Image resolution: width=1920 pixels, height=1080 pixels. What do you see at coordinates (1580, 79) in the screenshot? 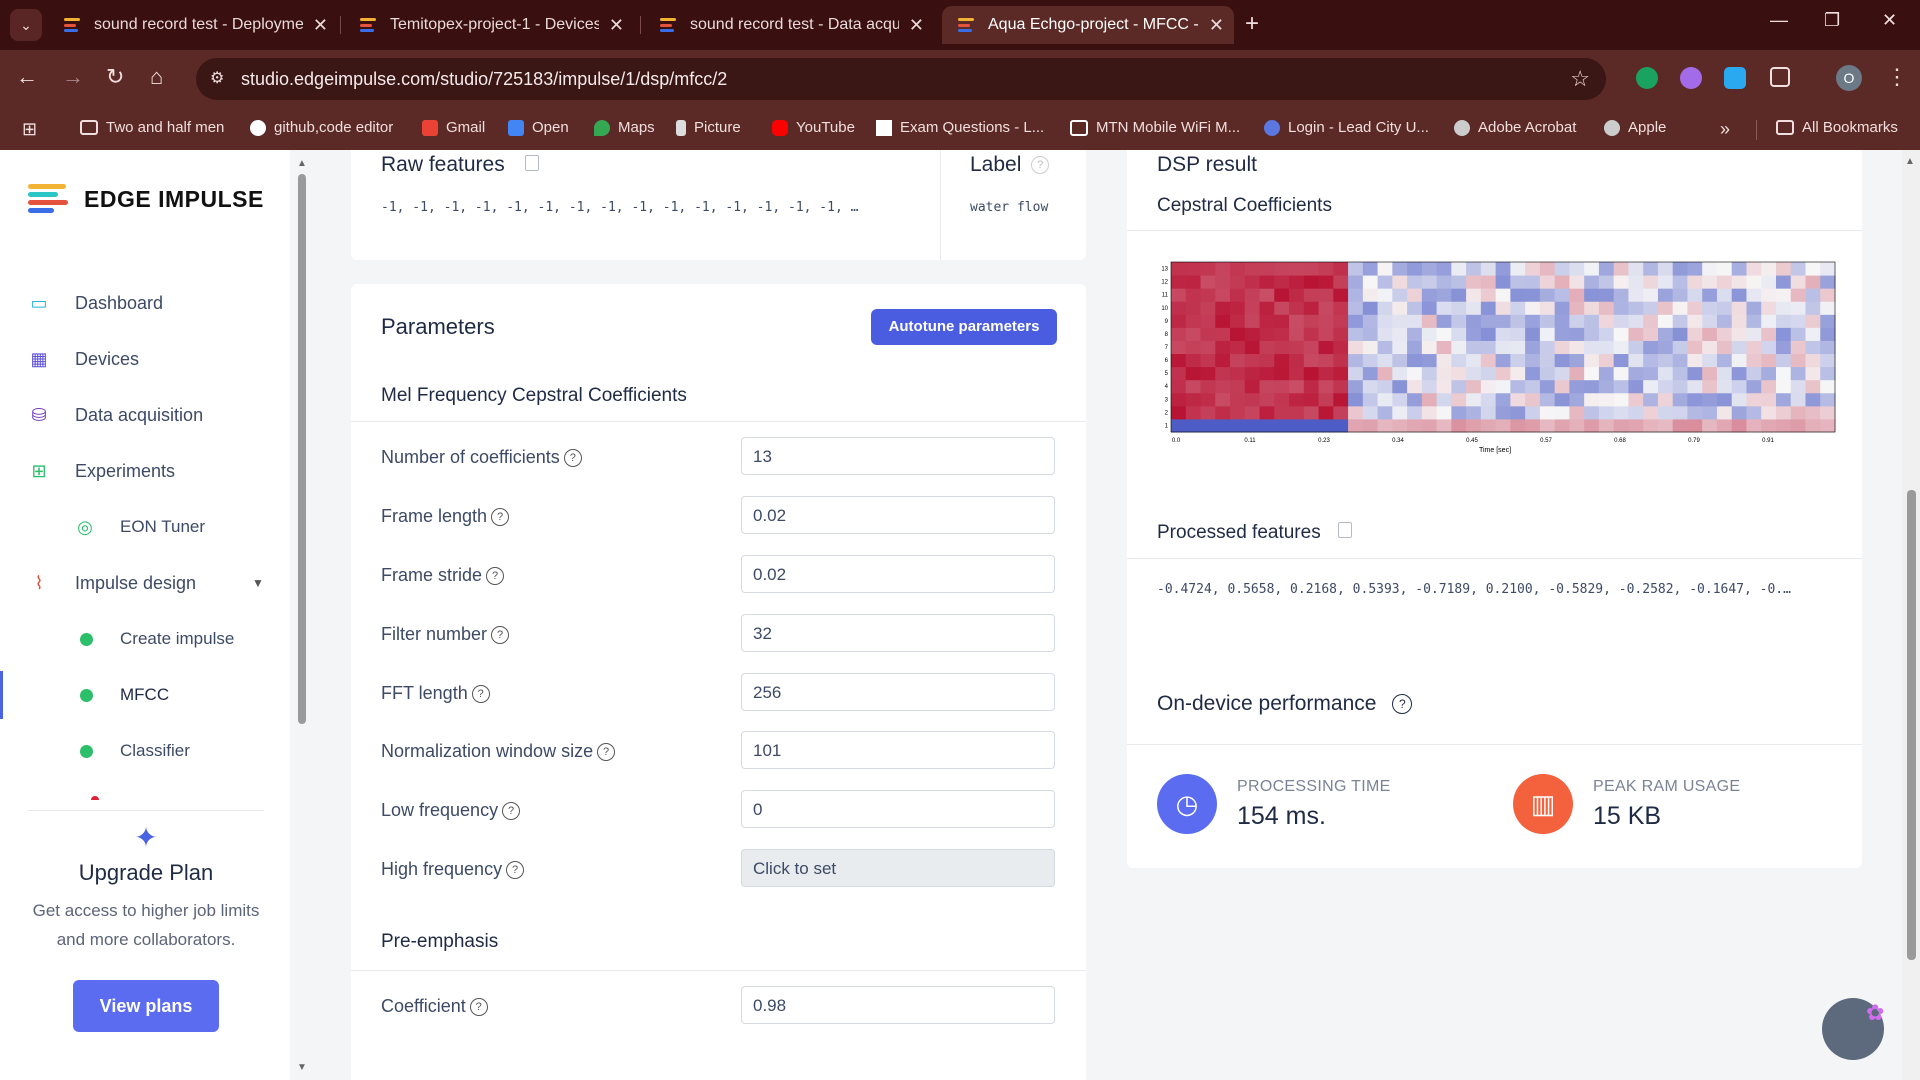
I see `bookmark-star-icon: ☆` at bounding box center [1580, 79].